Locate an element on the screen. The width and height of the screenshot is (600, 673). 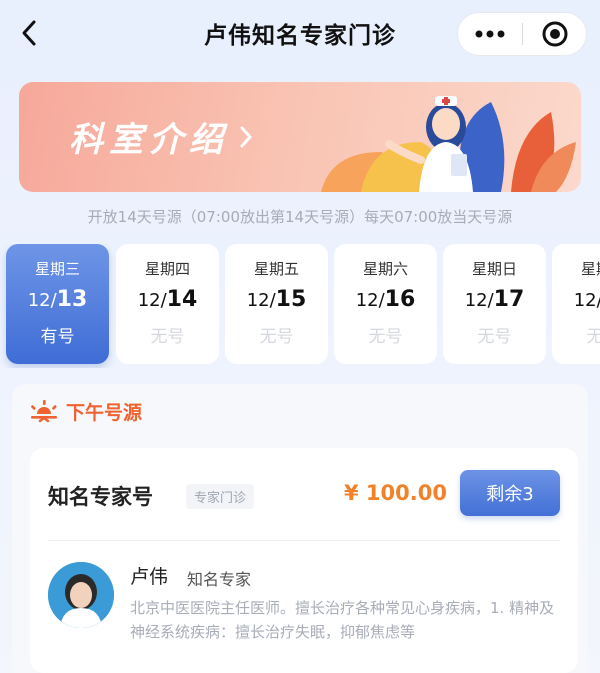
nurse-illustration is located at coordinates (448, 144).